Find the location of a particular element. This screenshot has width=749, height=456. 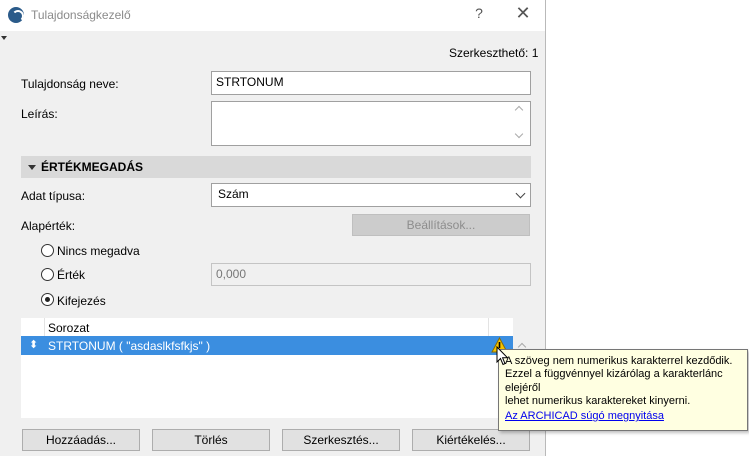

section-title: ÉRTÉKMEGADÁS is located at coordinates (92, 167).